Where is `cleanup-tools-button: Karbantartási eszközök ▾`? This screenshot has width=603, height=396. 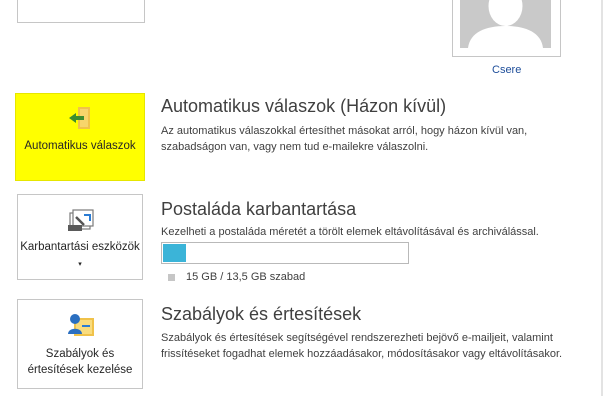 cleanup-tools-button: Karbantartási eszközök ▾ is located at coordinates (80, 237).